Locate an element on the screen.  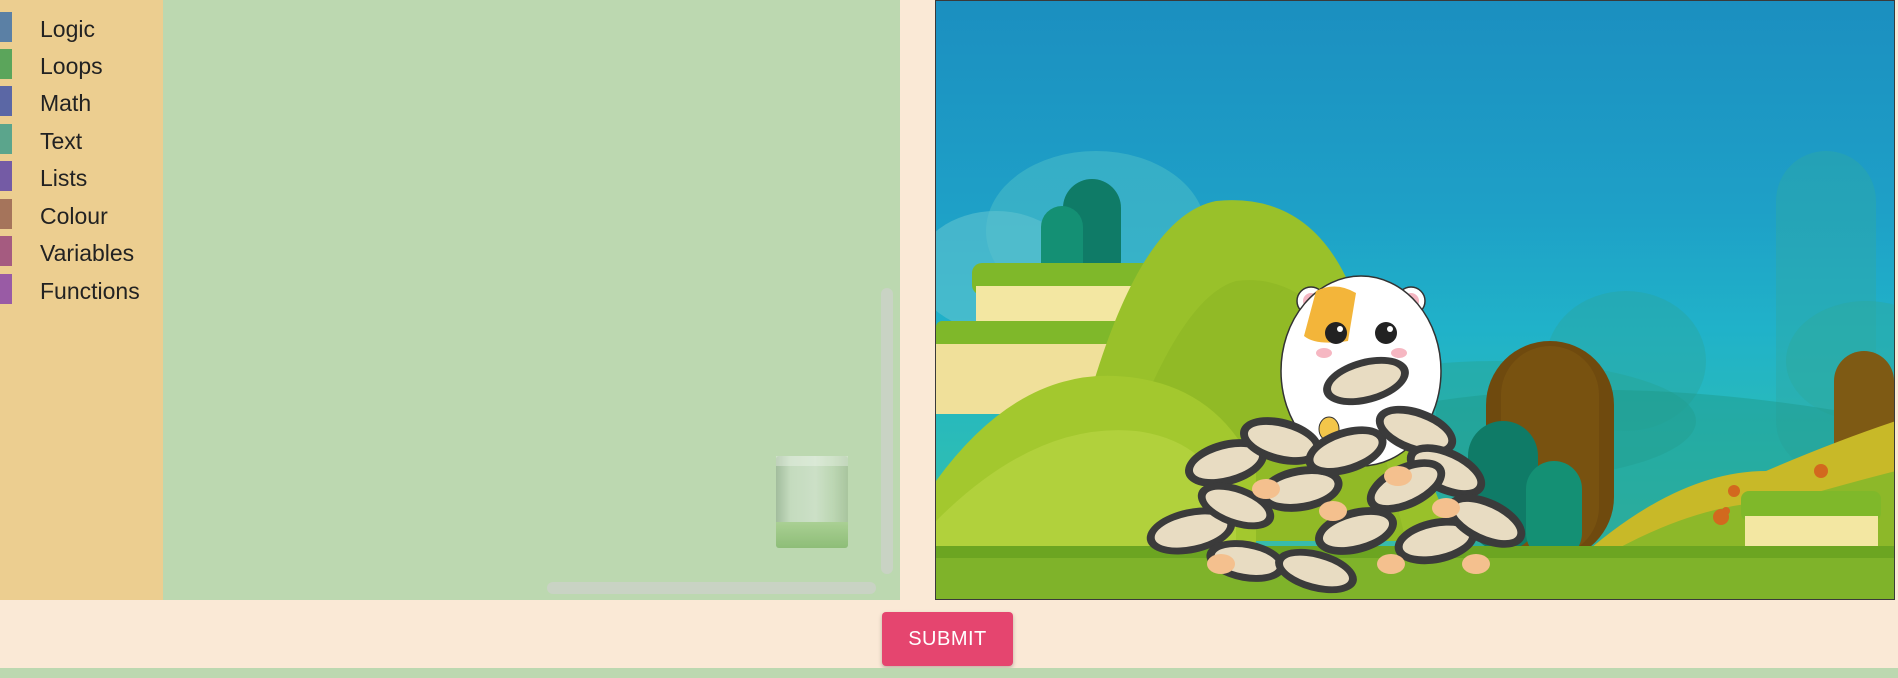
toolbox-category-lists: Lists is located at coordinates (81, 174).